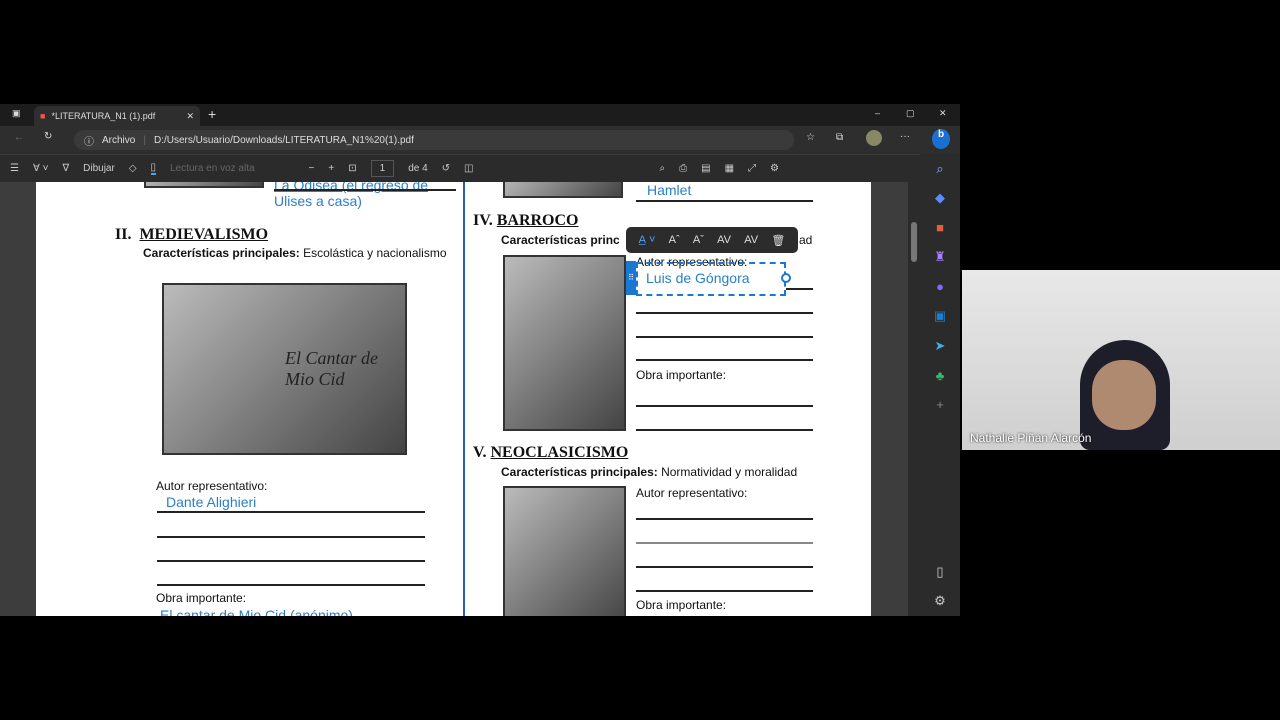 This screenshot has width=1280, height=720. What do you see at coordinates (560, 240) in the screenshot?
I see `barroco-characteristics: Características princ` at bounding box center [560, 240].